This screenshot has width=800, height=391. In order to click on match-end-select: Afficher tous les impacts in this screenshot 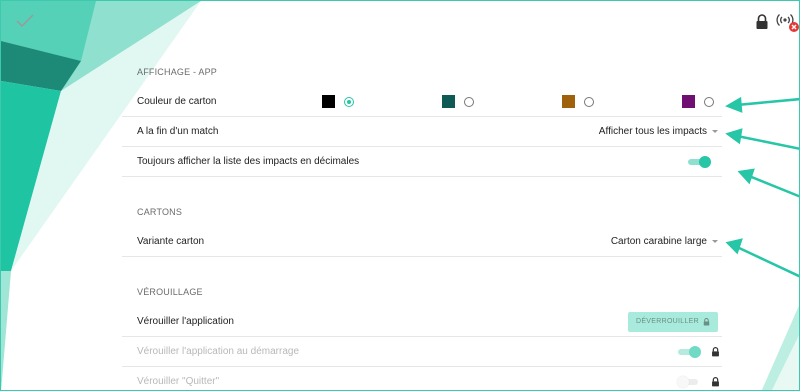, I will do `click(658, 131)`.